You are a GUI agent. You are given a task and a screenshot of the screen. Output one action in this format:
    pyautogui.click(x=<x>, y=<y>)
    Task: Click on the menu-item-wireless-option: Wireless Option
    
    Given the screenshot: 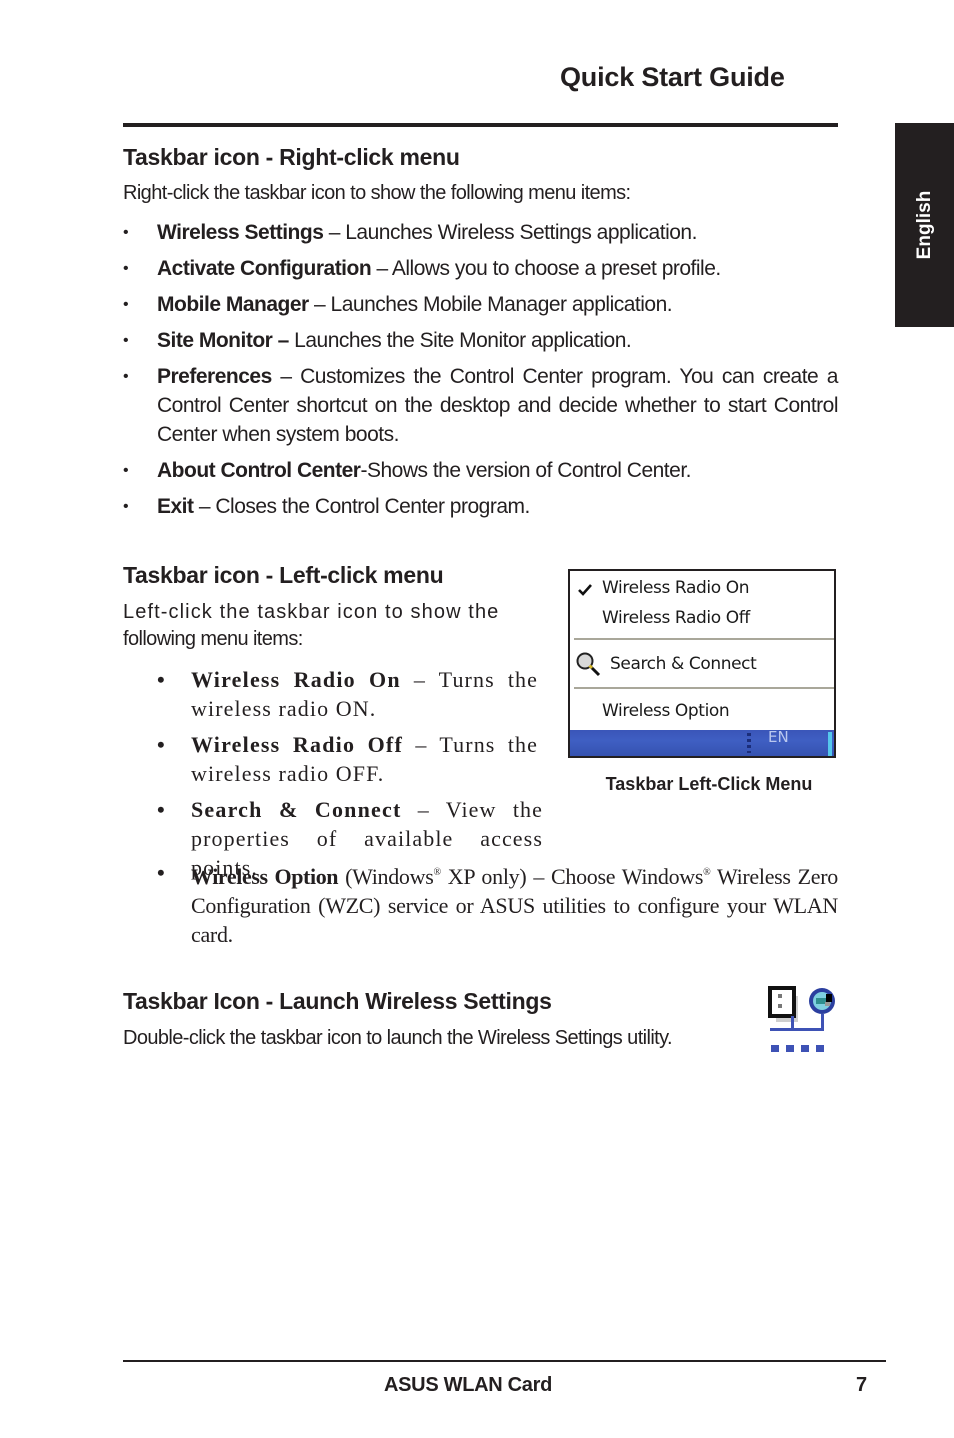 What is the action you would take?
    pyautogui.click(x=702, y=712)
    